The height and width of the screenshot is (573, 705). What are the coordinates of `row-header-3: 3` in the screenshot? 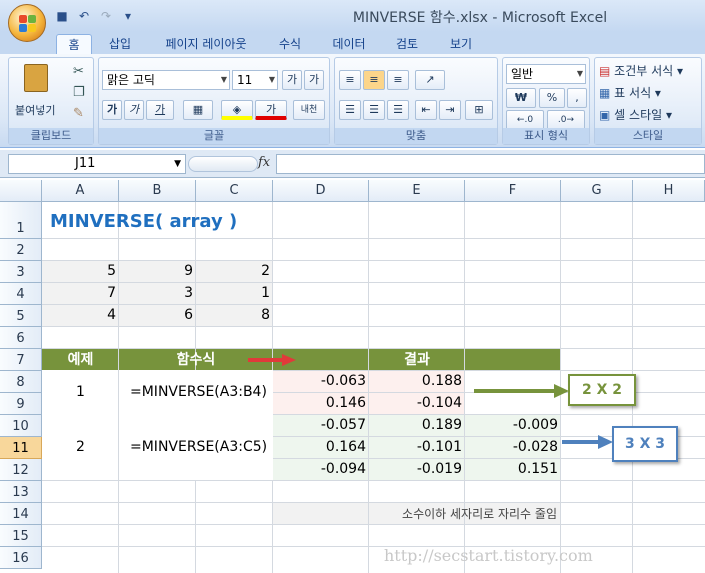 It's located at (21, 272).